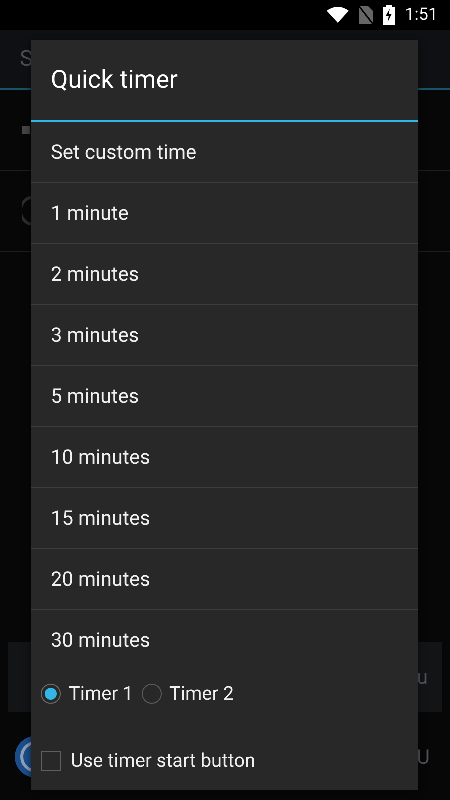 This screenshot has height=800, width=450. Describe the element at coordinates (423, 757) in the screenshot. I see `row-text: U` at that location.